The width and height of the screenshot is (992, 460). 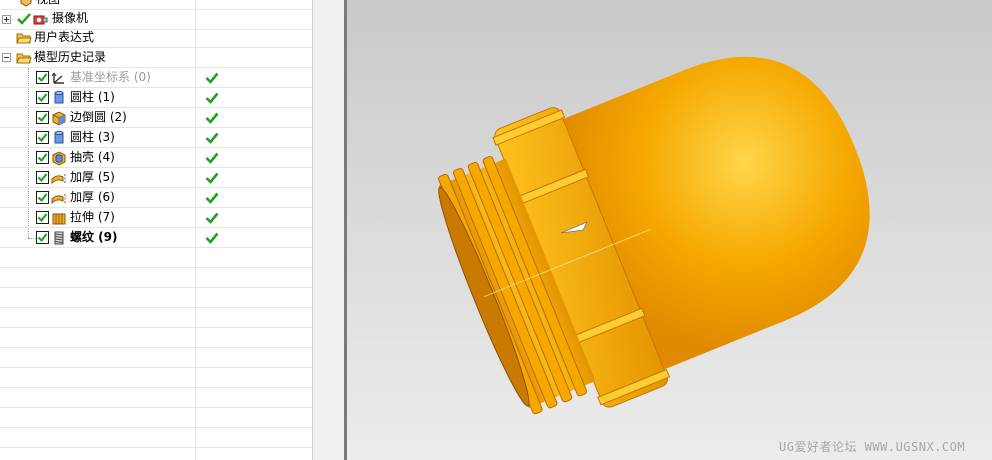 What do you see at coordinates (92, 157) in the screenshot?
I see `nav-label: 抽壳 (4)` at bounding box center [92, 157].